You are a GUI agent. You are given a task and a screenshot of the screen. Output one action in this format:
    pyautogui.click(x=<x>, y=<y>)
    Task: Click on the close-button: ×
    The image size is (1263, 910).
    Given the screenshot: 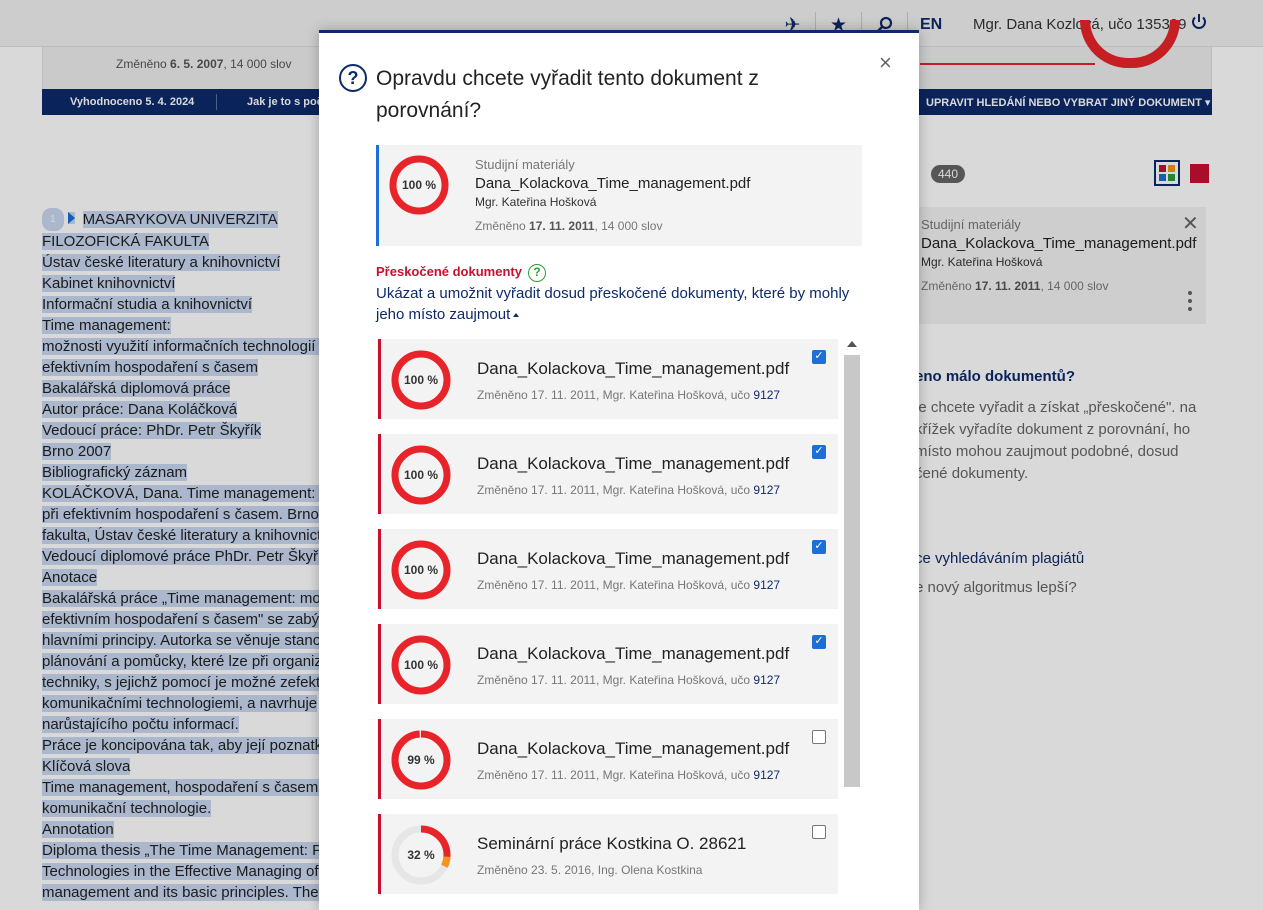 What is the action you would take?
    pyautogui.click(x=885, y=63)
    